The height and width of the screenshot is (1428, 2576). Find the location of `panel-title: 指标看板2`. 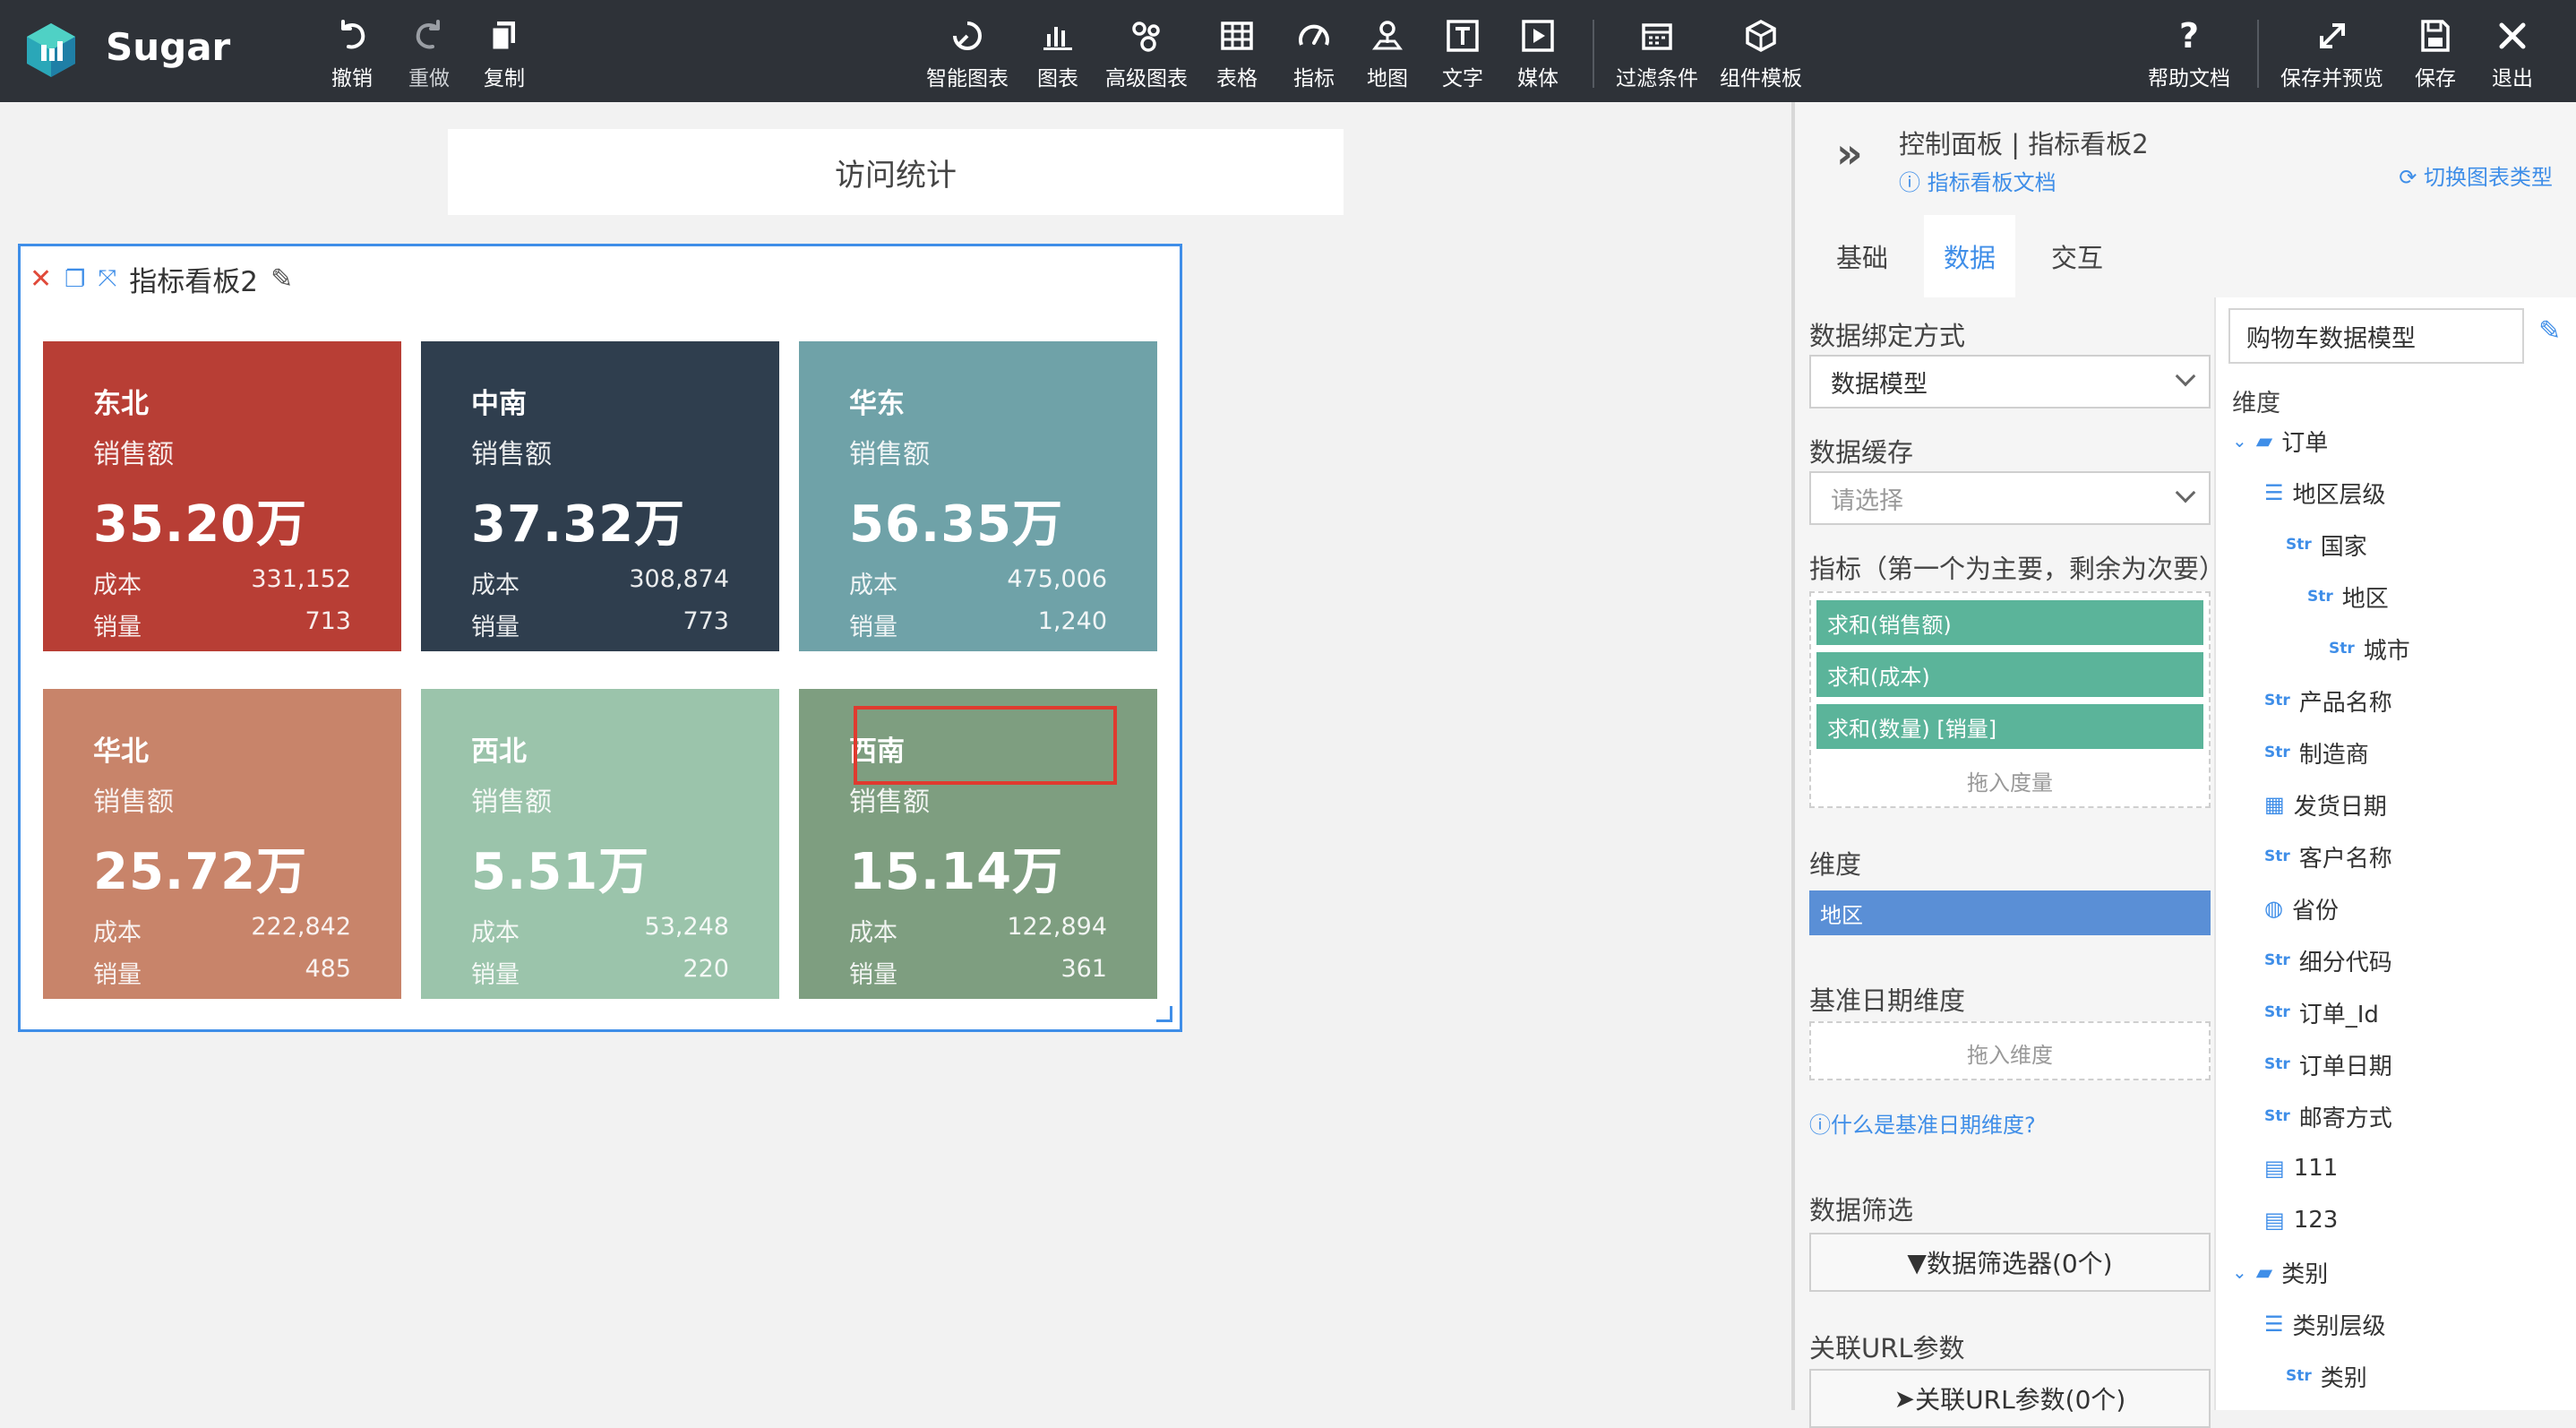

panel-title: 指标看板2 is located at coordinates (193, 282).